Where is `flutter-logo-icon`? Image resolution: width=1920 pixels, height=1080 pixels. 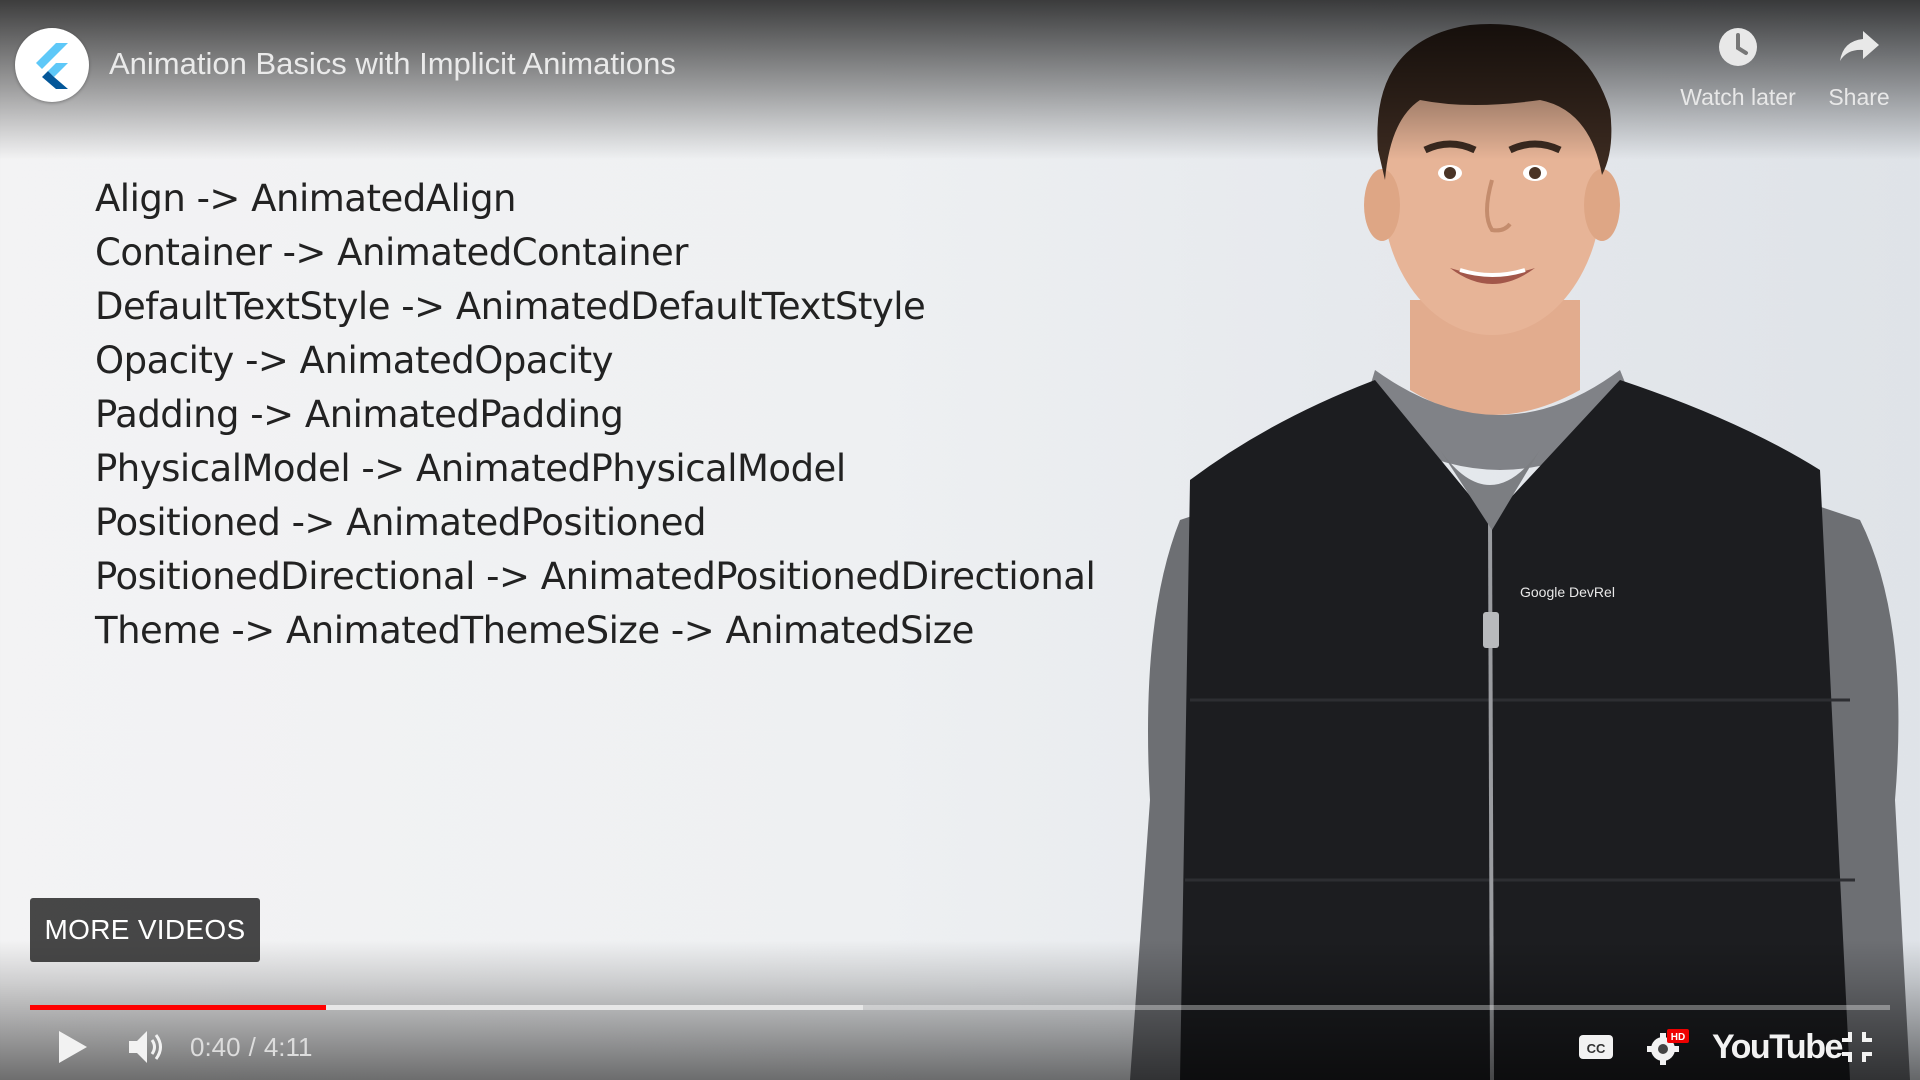
flutter-logo-icon is located at coordinates (52, 66).